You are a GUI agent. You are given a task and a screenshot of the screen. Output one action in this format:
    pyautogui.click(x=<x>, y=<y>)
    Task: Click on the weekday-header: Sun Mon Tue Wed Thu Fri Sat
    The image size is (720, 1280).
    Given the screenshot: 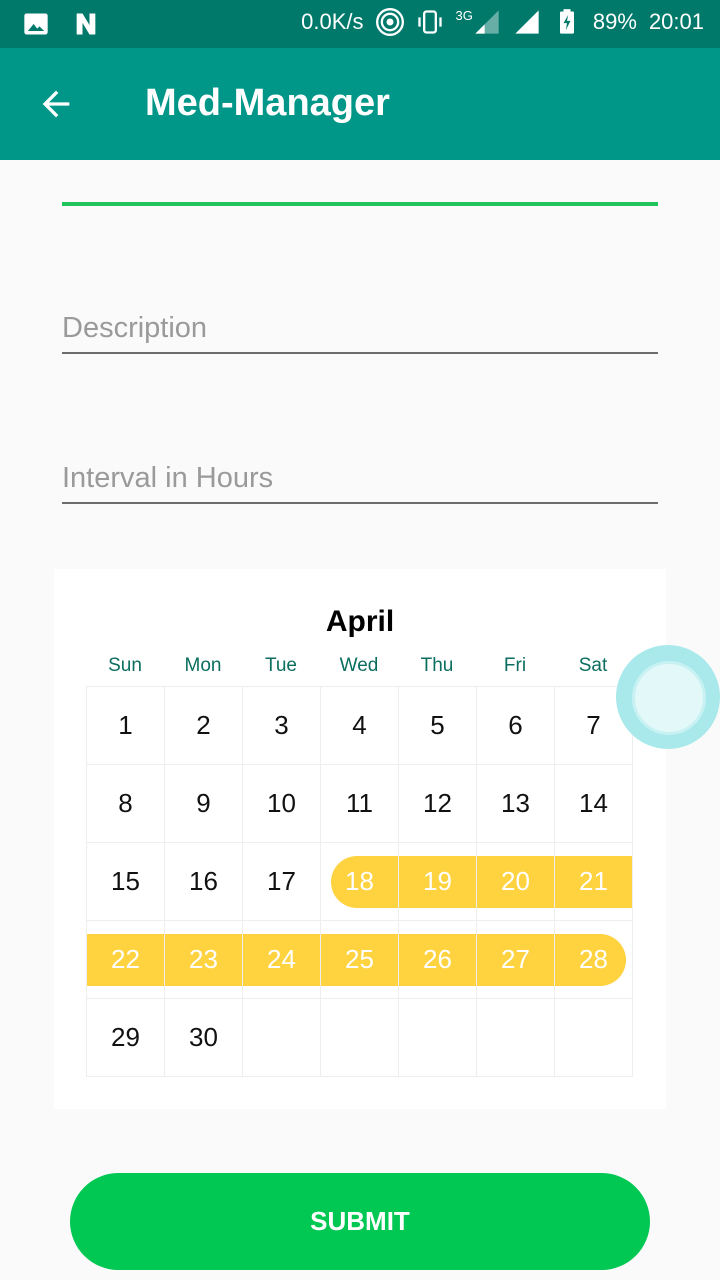 What is the action you would take?
    pyautogui.click(x=359, y=666)
    